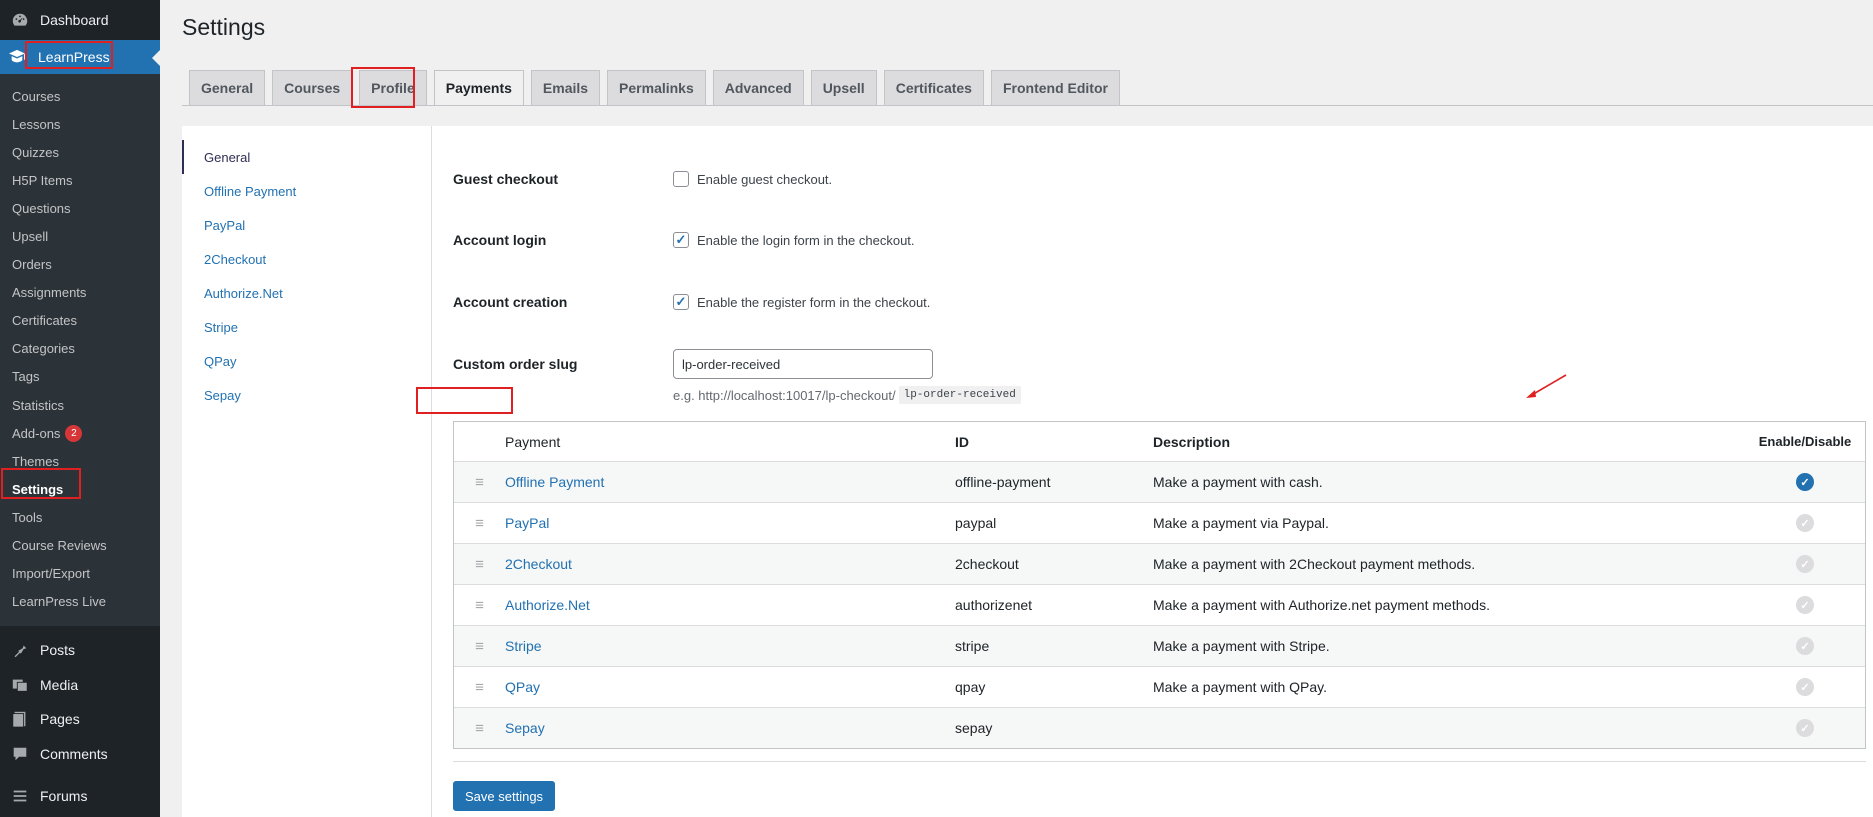 The width and height of the screenshot is (1873, 817). What do you see at coordinates (730, 646) in the screenshot?
I see `payment-name-link: Stripe` at bounding box center [730, 646].